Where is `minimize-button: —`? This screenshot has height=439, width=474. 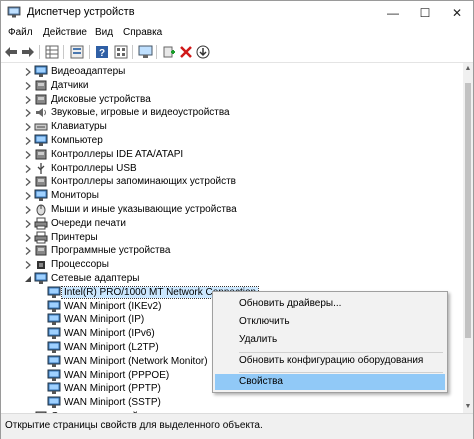
minimize-button: — is located at coordinates (393, 13).